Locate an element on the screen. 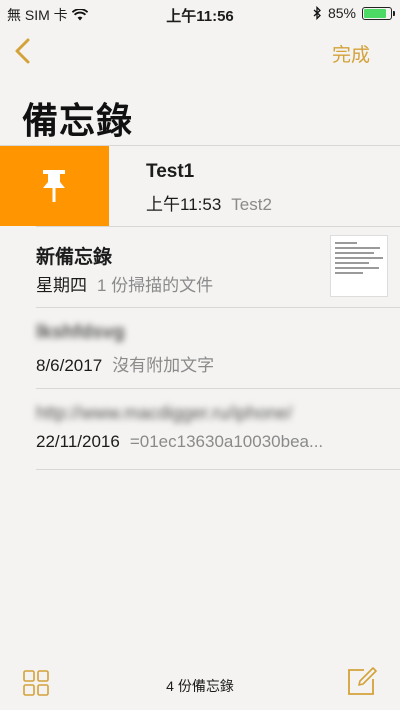 This screenshot has width=400, height=710. note-date: 上午11:53 is located at coordinates (184, 204).